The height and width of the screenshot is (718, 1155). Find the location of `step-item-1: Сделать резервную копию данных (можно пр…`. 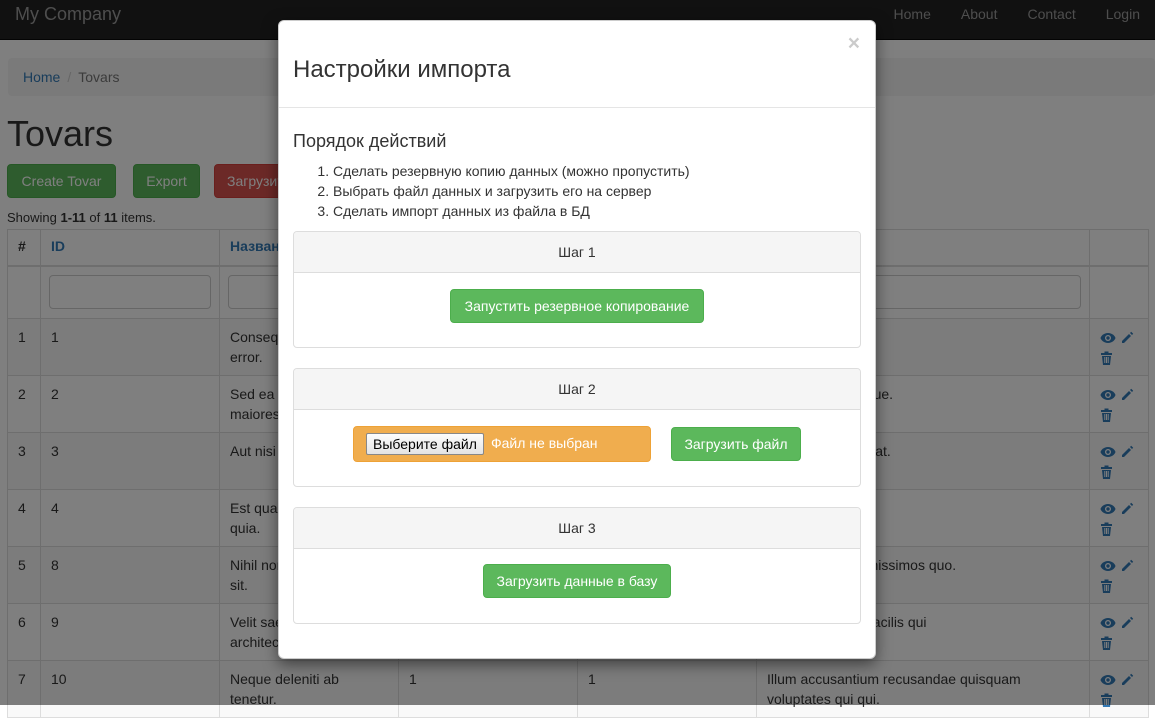

step-item-1: Сделать резервную копию данных (можно пр… is located at coordinates (597, 171).